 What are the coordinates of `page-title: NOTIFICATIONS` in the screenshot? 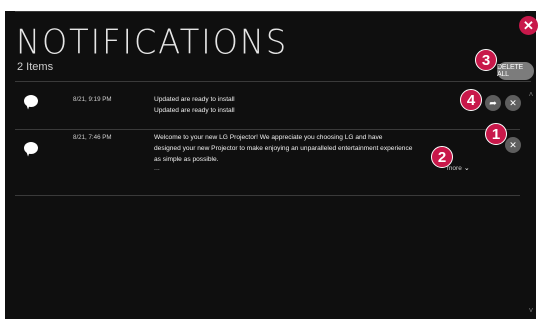 It's located at (152, 42).